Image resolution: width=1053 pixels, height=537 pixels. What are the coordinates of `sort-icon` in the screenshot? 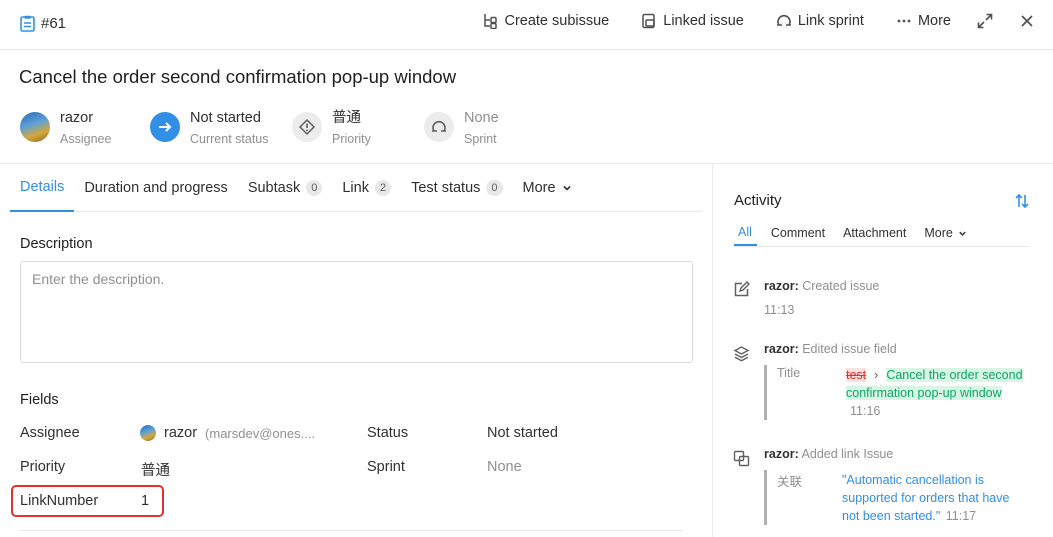 It's located at (1022, 201).